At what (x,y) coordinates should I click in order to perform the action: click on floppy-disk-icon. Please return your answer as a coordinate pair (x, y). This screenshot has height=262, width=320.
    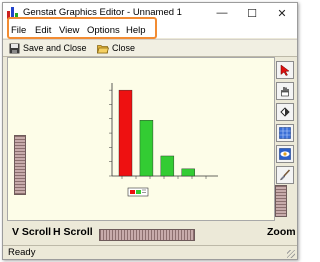
    Looking at the image, I should click on (14, 48).